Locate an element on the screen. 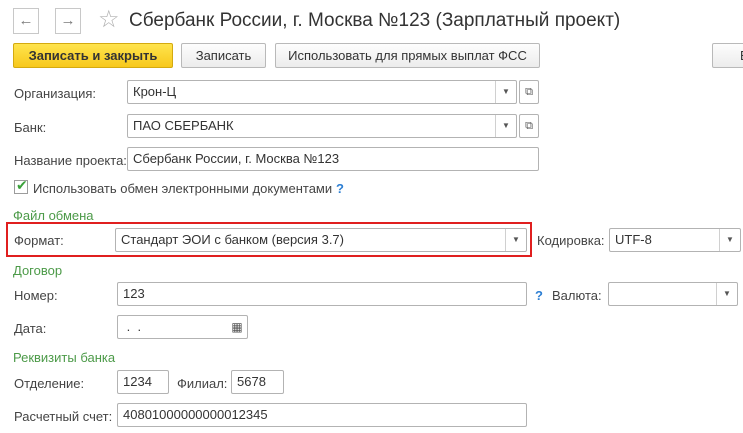 Image resolution: width=743 pixels, height=433 pixels. fss-direct-payments-button: Использовать для прямых выплат ФСС is located at coordinates (407, 55).